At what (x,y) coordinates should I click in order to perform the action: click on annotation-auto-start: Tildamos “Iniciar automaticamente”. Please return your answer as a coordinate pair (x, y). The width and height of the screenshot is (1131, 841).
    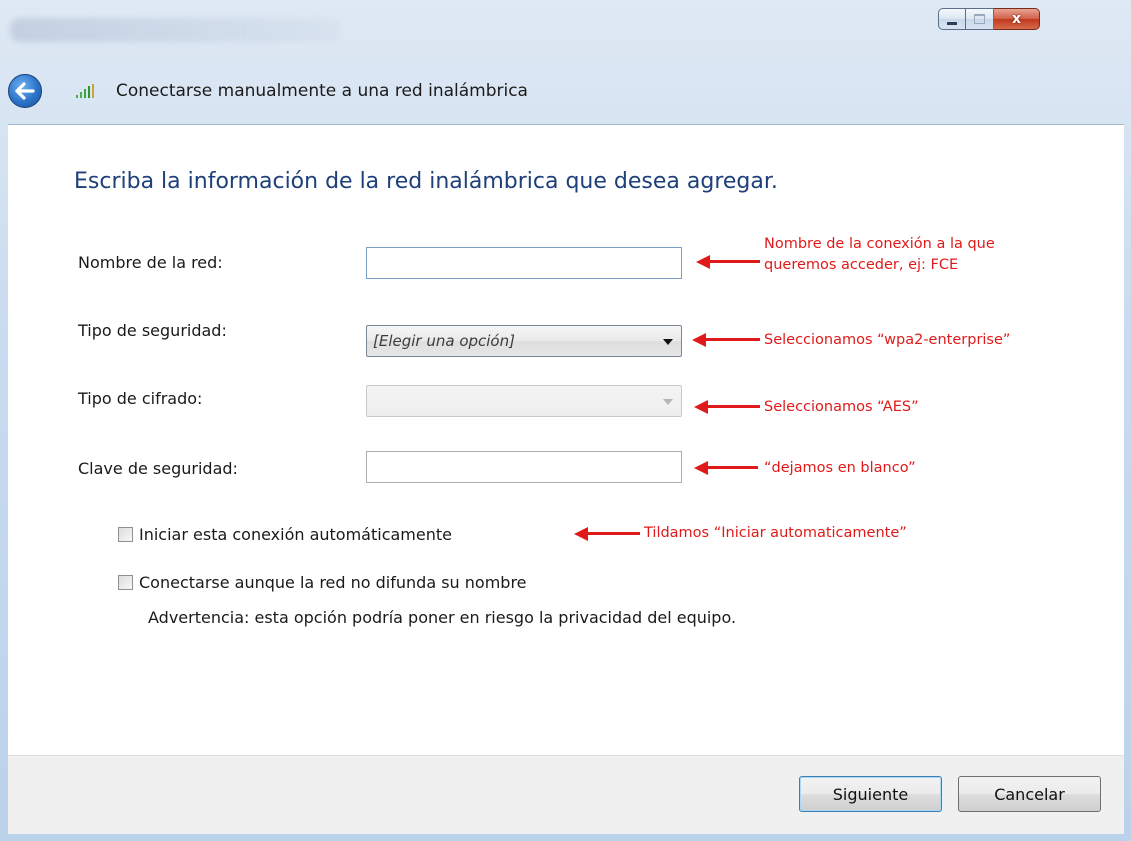
    Looking at the image, I should click on (775, 533).